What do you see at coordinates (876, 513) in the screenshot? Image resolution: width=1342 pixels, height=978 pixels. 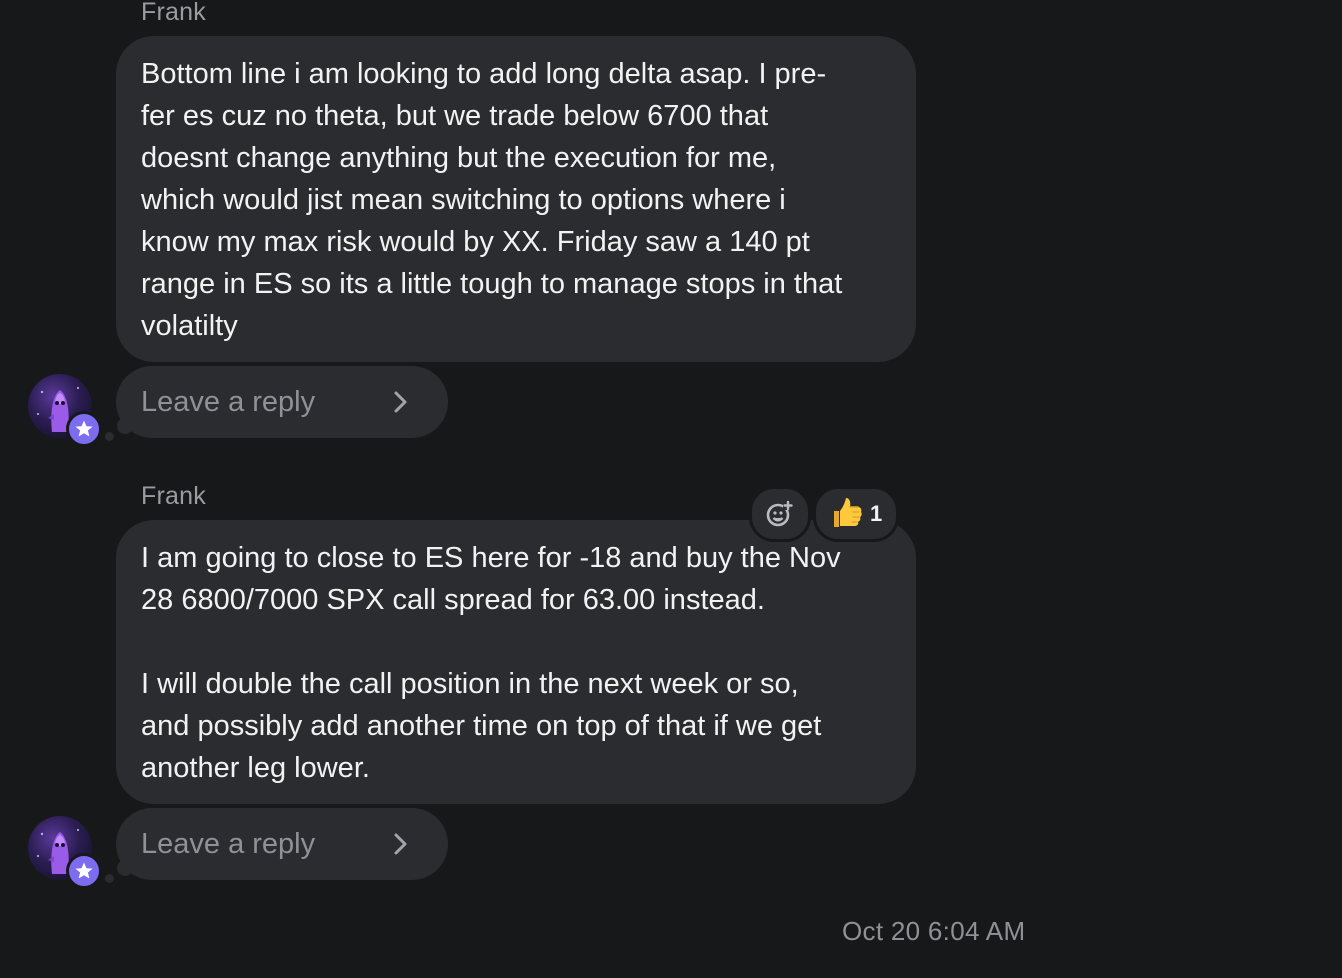 I see `reaction-count: 1` at bounding box center [876, 513].